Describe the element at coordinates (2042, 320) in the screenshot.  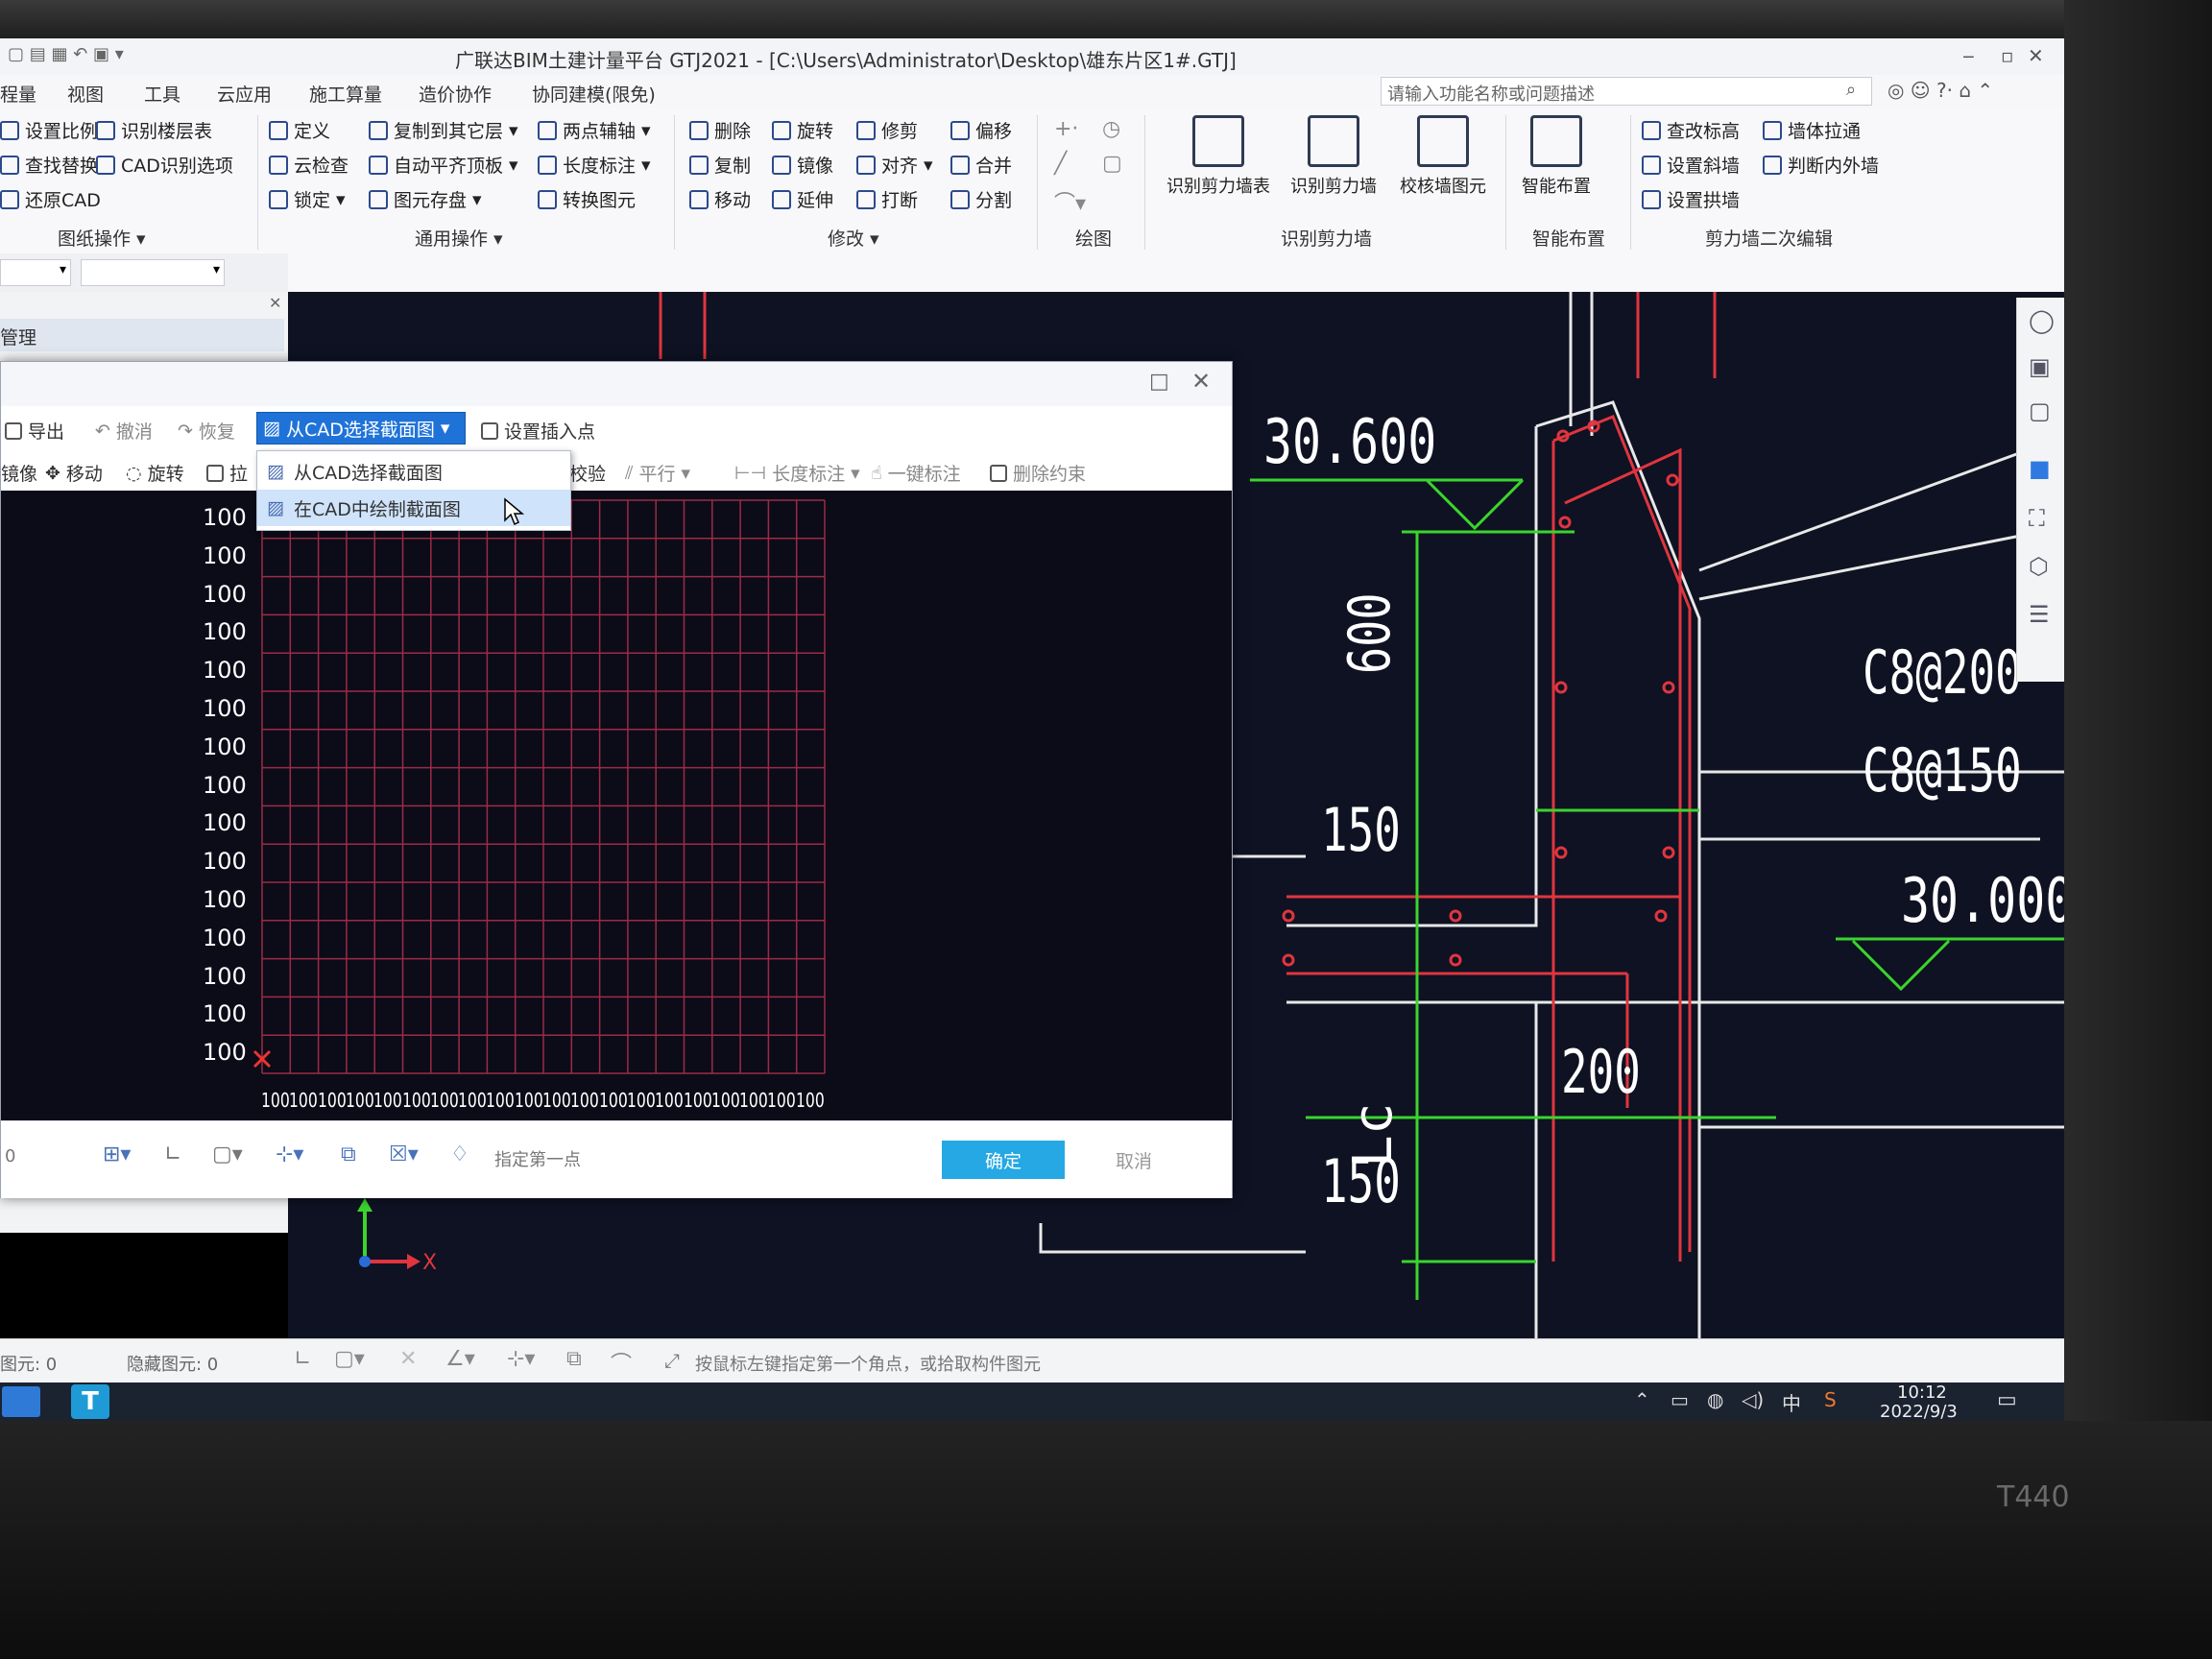
I see `orbit-icon: ◯` at that location.